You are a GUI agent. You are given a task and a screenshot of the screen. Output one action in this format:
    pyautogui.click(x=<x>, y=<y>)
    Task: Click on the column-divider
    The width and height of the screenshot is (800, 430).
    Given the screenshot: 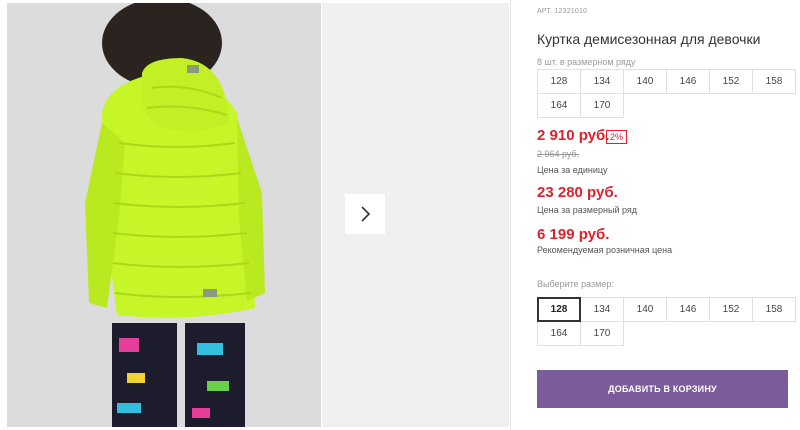 What is the action you would take?
    pyautogui.click(x=510, y=215)
    